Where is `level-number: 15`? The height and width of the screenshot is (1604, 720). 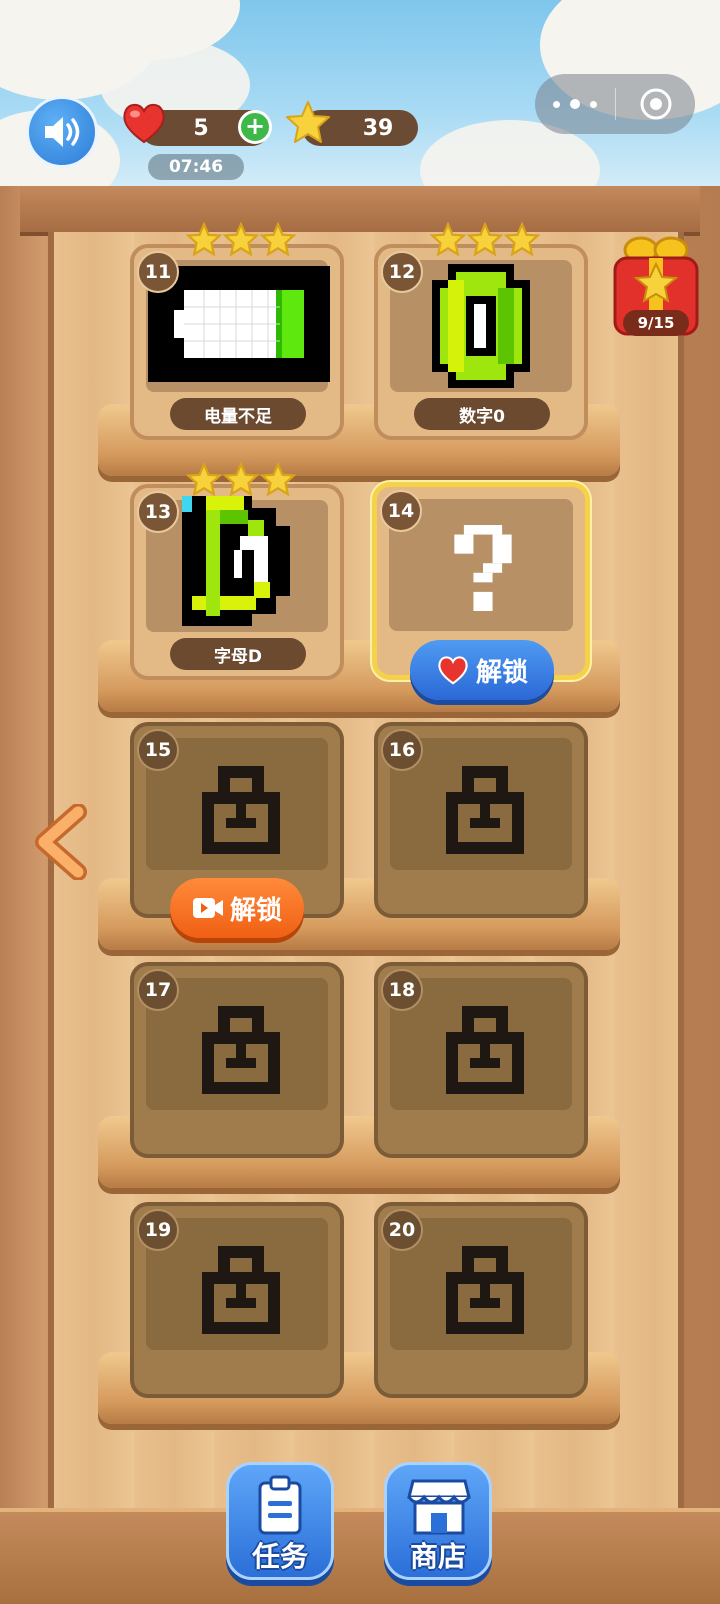
level-number: 15 is located at coordinates (158, 750).